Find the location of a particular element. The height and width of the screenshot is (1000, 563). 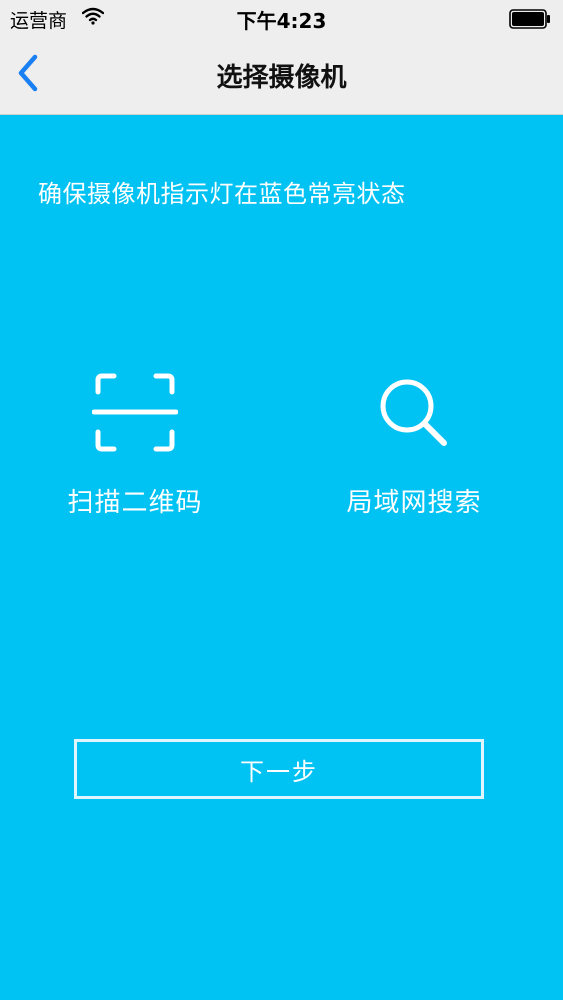

navigation-bar: 选择摄像机 is located at coordinates (281, 76).